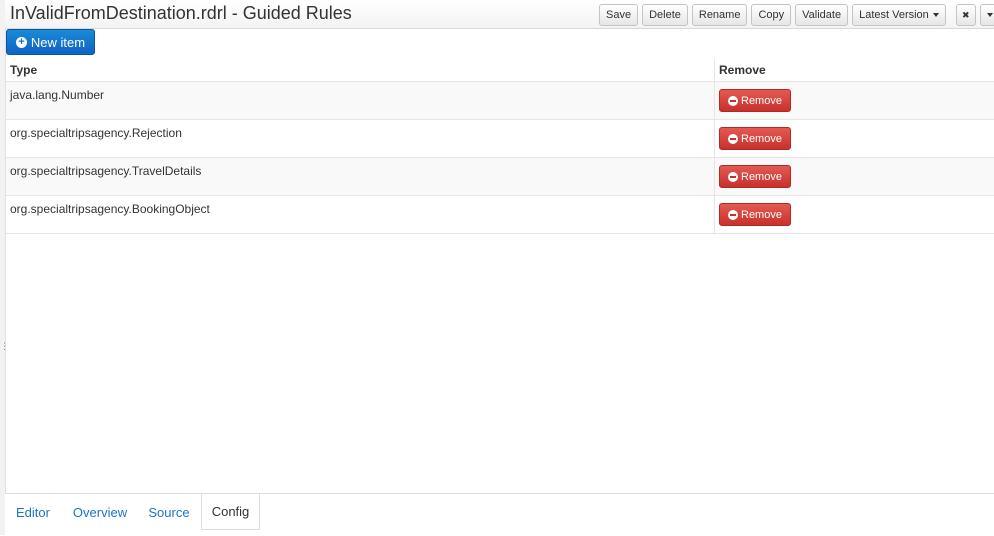 This screenshot has width=994, height=536. What do you see at coordinates (230, 512) in the screenshot?
I see `tab-config: Config` at bounding box center [230, 512].